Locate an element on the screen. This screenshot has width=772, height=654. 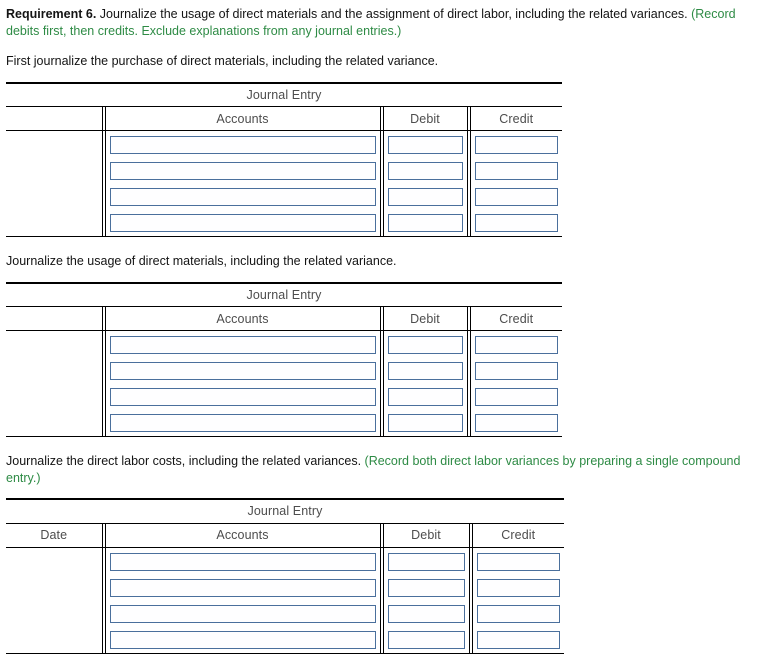
table-1-date-cells is located at coordinates (54, 183).